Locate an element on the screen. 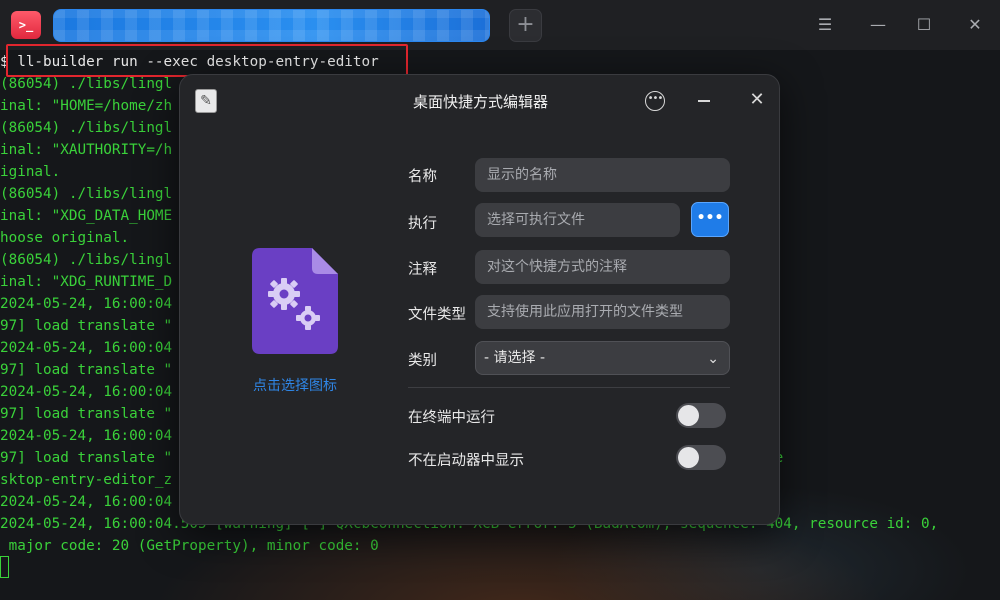 The height and width of the screenshot is (600, 1000). dialog-title: 桌面快捷方式编辑器 is located at coordinates (480, 102).